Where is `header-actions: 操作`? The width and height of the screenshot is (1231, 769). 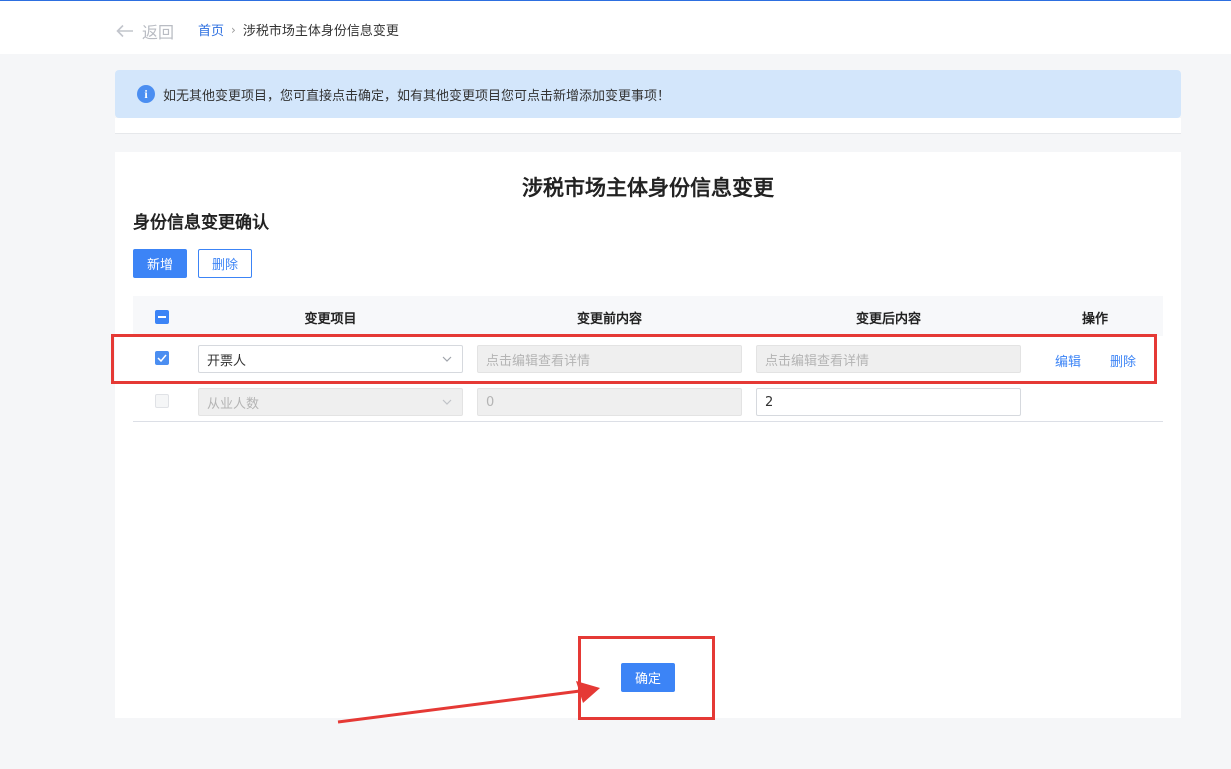 header-actions: 操作 is located at coordinates (1094, 319).